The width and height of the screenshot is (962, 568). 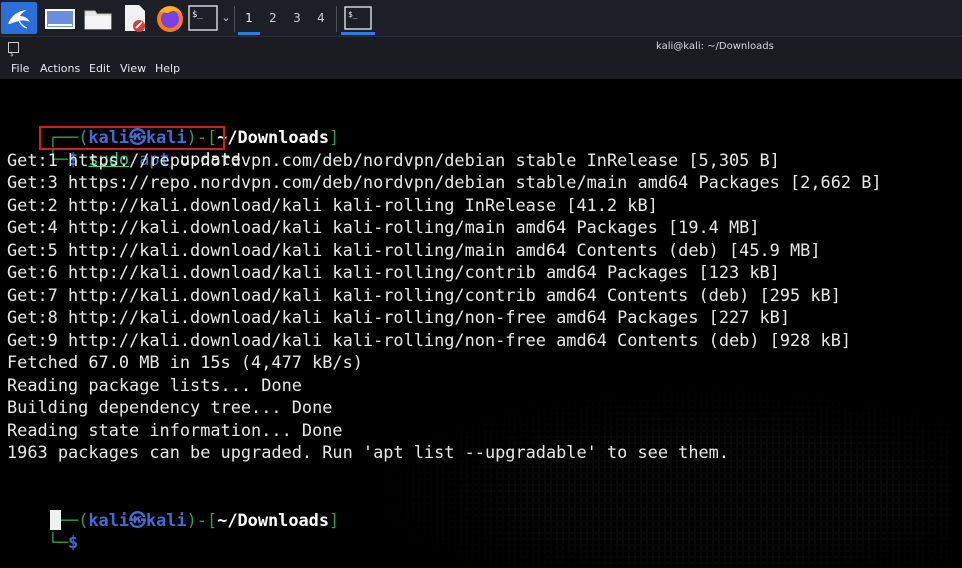 What do you see at coordinates (175, 430) in the screenshot?
I see `output-line: Reading state information... Done` at bounding box center [175, 430].